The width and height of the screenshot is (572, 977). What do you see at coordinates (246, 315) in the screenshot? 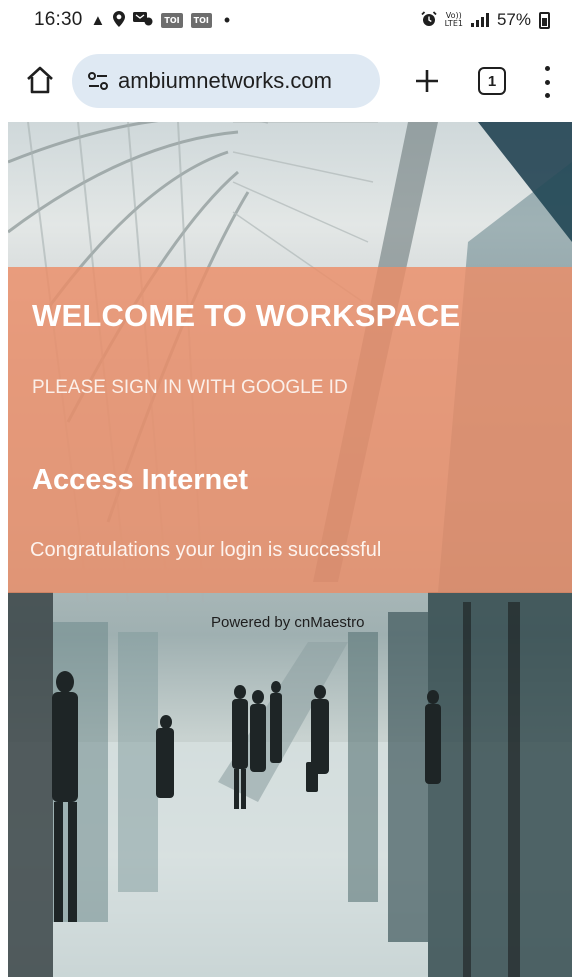
I see `welcome-title: WELCOME TO WORKSPACE` at bounding box center [246, 315].